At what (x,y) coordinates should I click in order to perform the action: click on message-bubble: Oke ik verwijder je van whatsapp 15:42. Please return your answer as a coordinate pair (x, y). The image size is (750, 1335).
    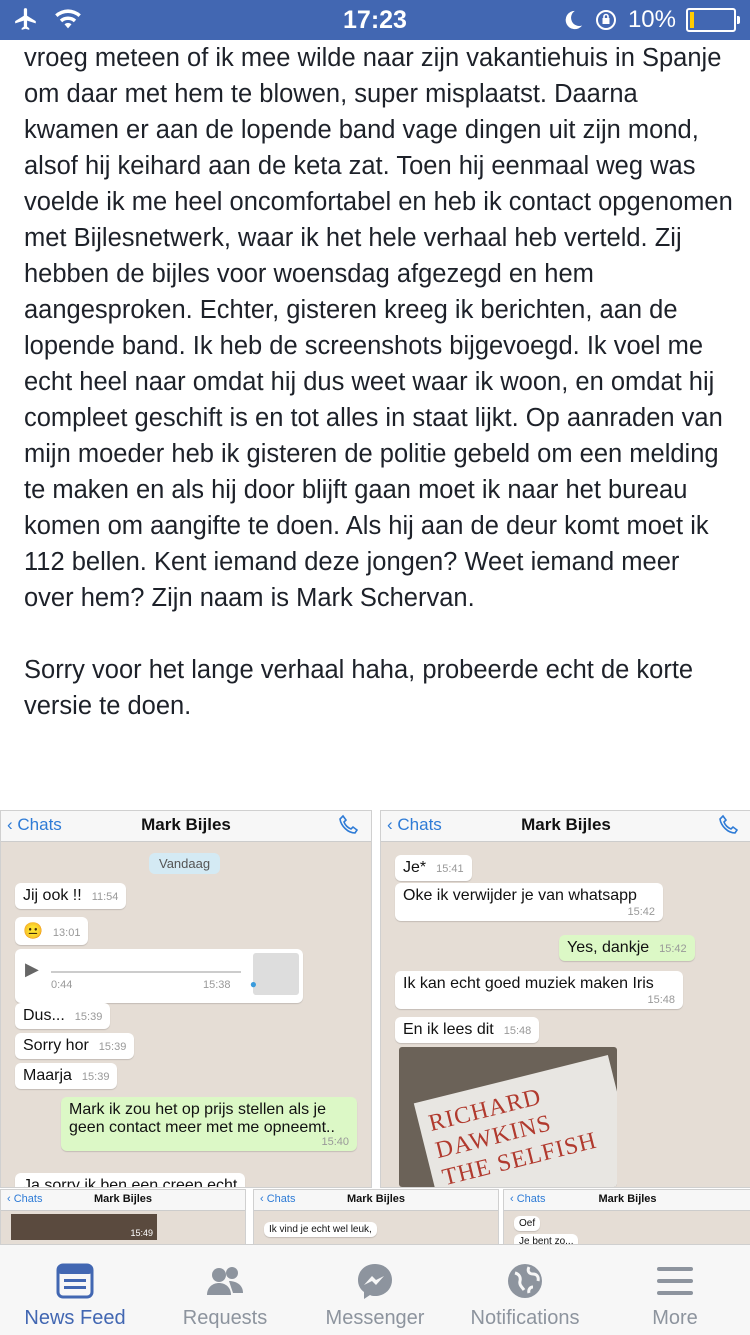
    Looking at the image, I should click on (529, 902).